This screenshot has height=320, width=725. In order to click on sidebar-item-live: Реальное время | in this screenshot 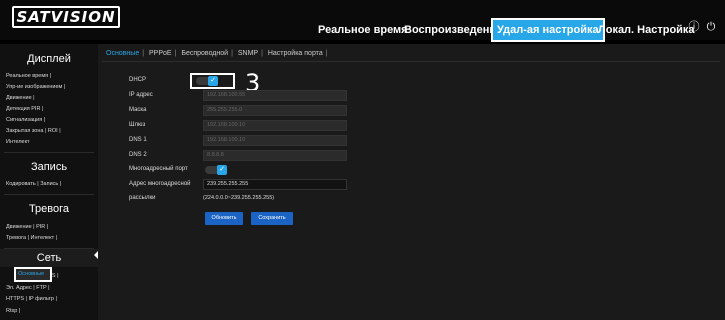, I will do `click(28, 76)`.